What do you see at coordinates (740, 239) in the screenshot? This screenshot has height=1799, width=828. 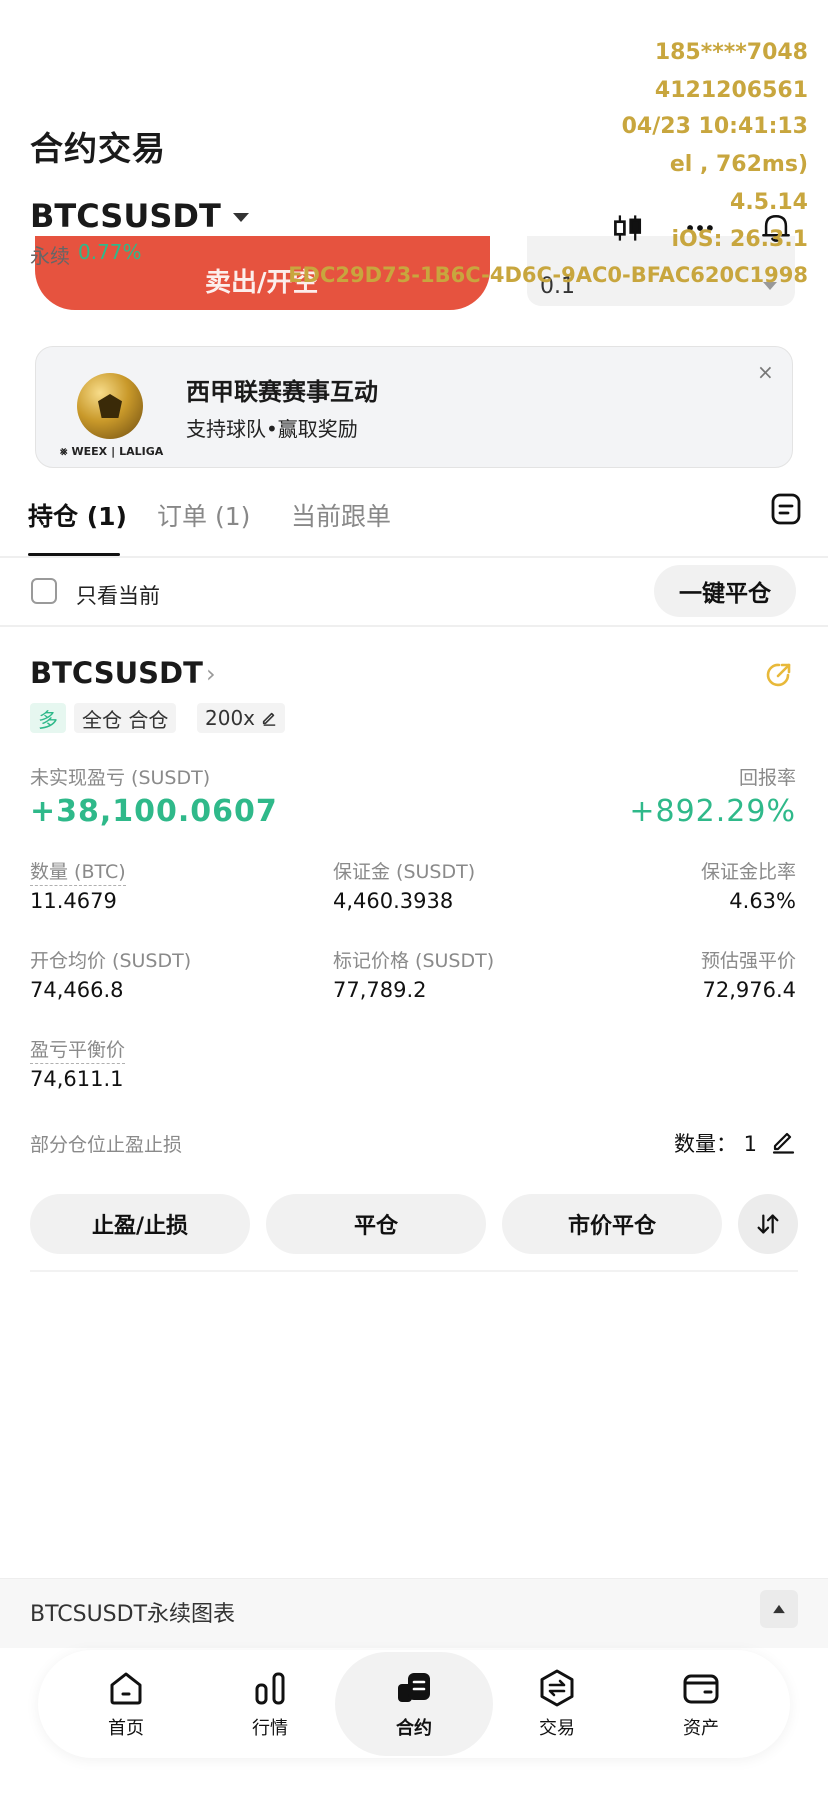 I see `watermark-os: iOS: 26.3.1` at bounding box center [740, 239].